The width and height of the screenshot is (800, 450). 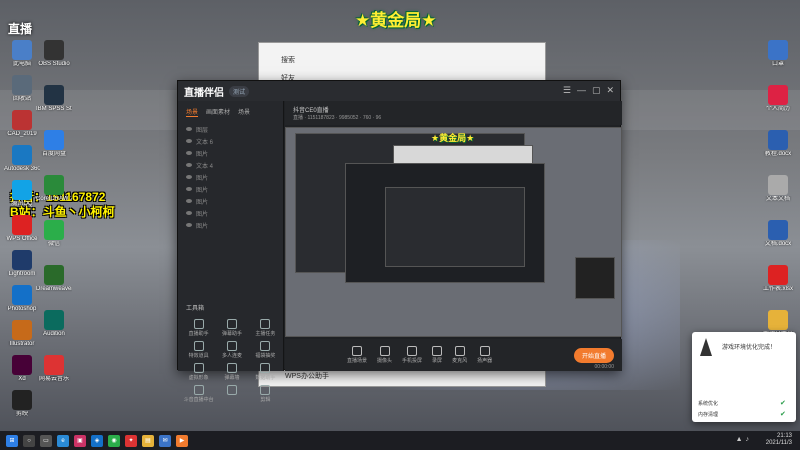 I want to click on maximize-icon: ▢, so click(x=596, y=90).